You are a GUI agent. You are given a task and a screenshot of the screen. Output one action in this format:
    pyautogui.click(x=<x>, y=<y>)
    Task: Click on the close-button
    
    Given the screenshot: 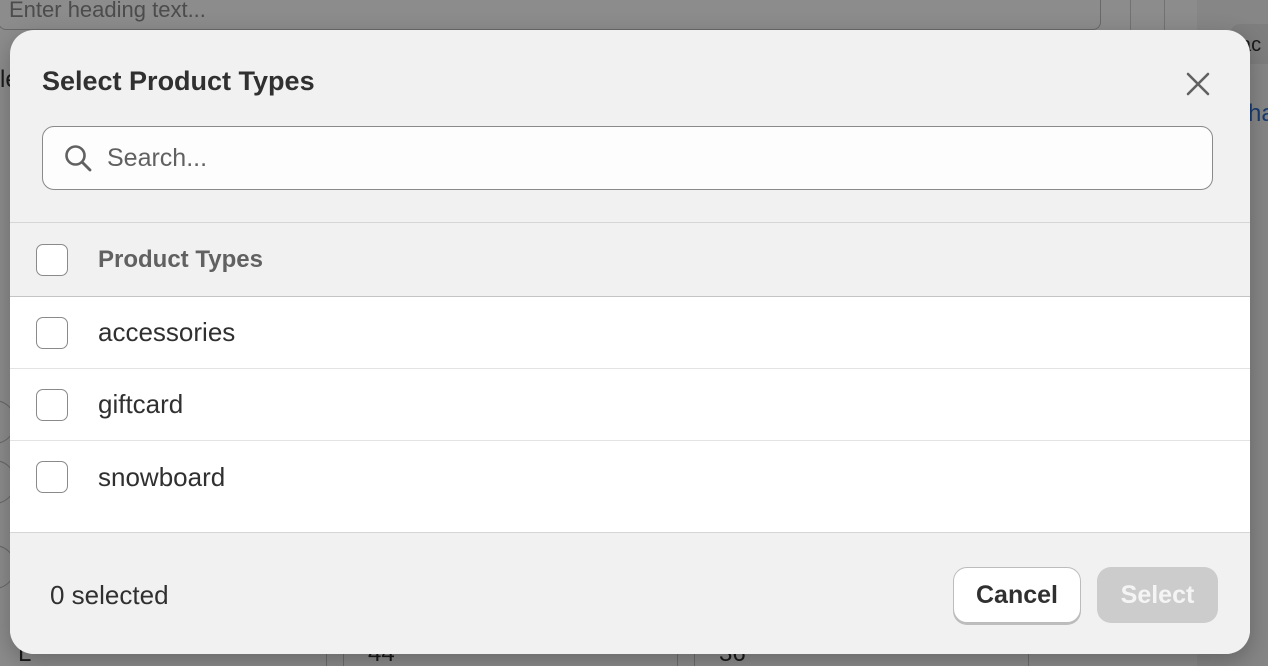 What is the action you would take?
    pyautogui.click(x=1198, y=84)
    